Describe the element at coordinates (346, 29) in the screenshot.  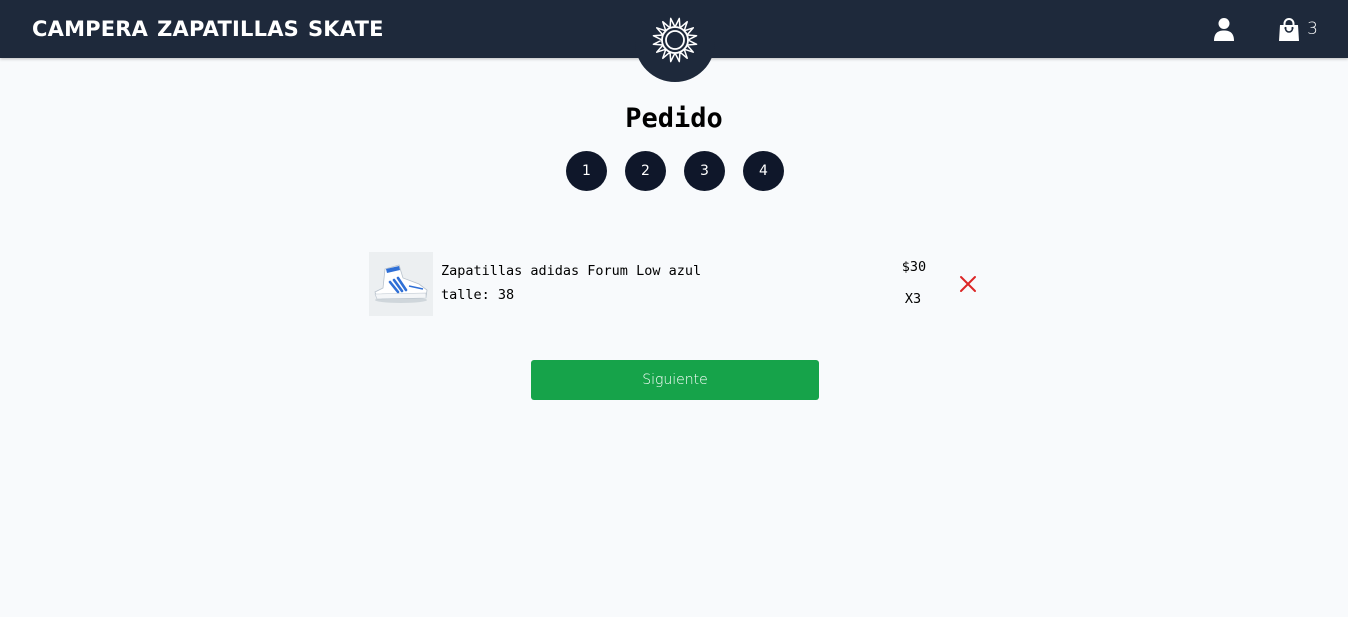
I see `nav-link-skate: SKATE` at that location.